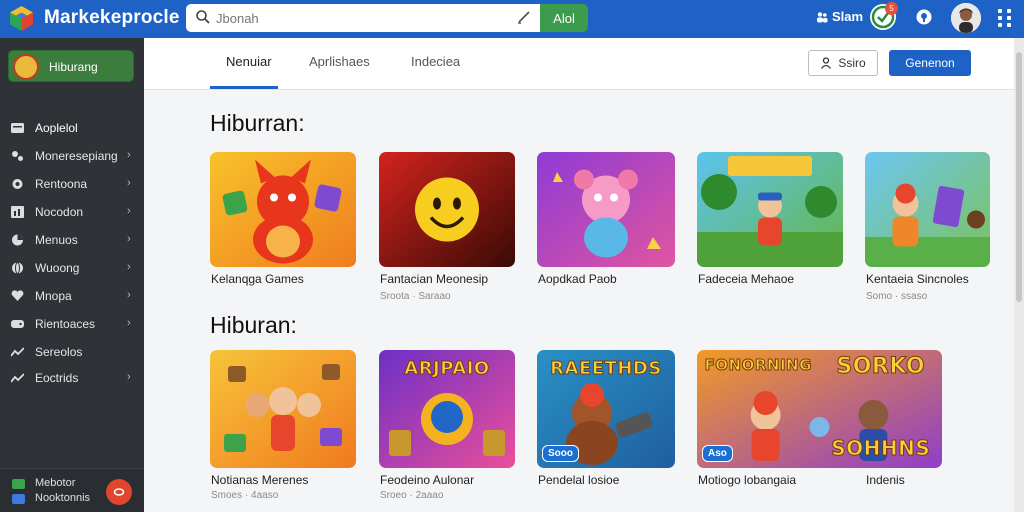  I want to click on sidebar-item: Menuos ›, so click(72, 240).